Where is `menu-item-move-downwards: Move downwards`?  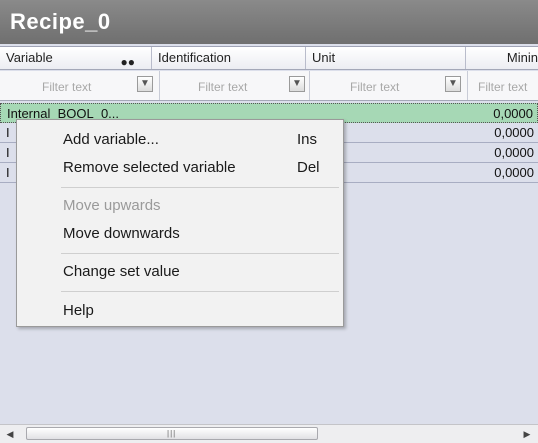
menu-item-move-downwards: Move downwards is located at coordinates (180, 234).